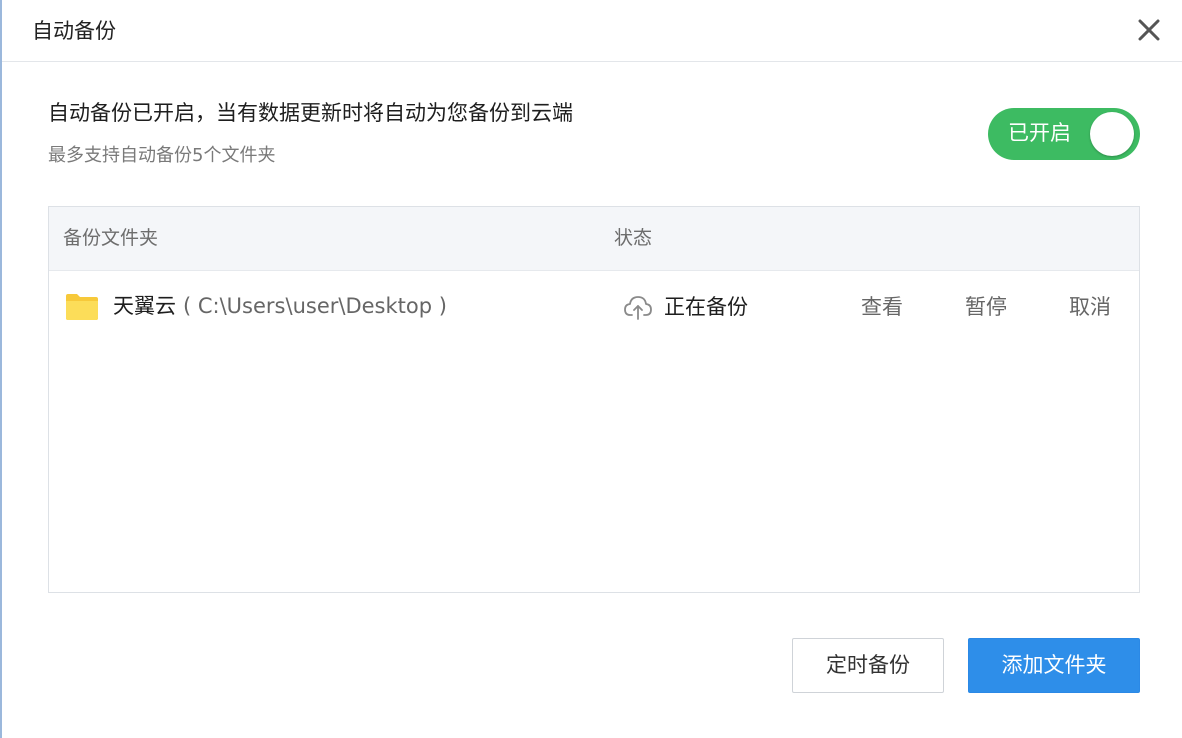 The image size is (1182, 738). What do you see at coordinates (315, 306) in the screenshot?
I see `folder-path: ( C:\Users\user\Desktop )` at bounding box center [315, 306].